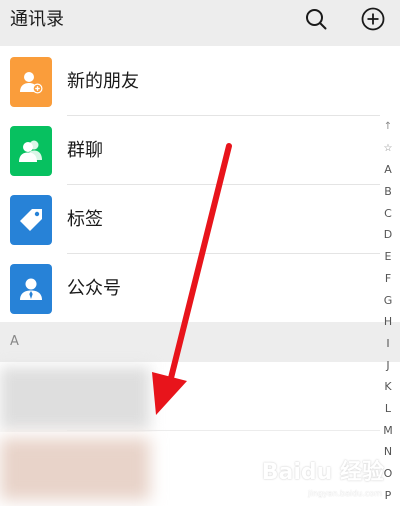  I want to click on section-header-a: A, so click(200, 342).